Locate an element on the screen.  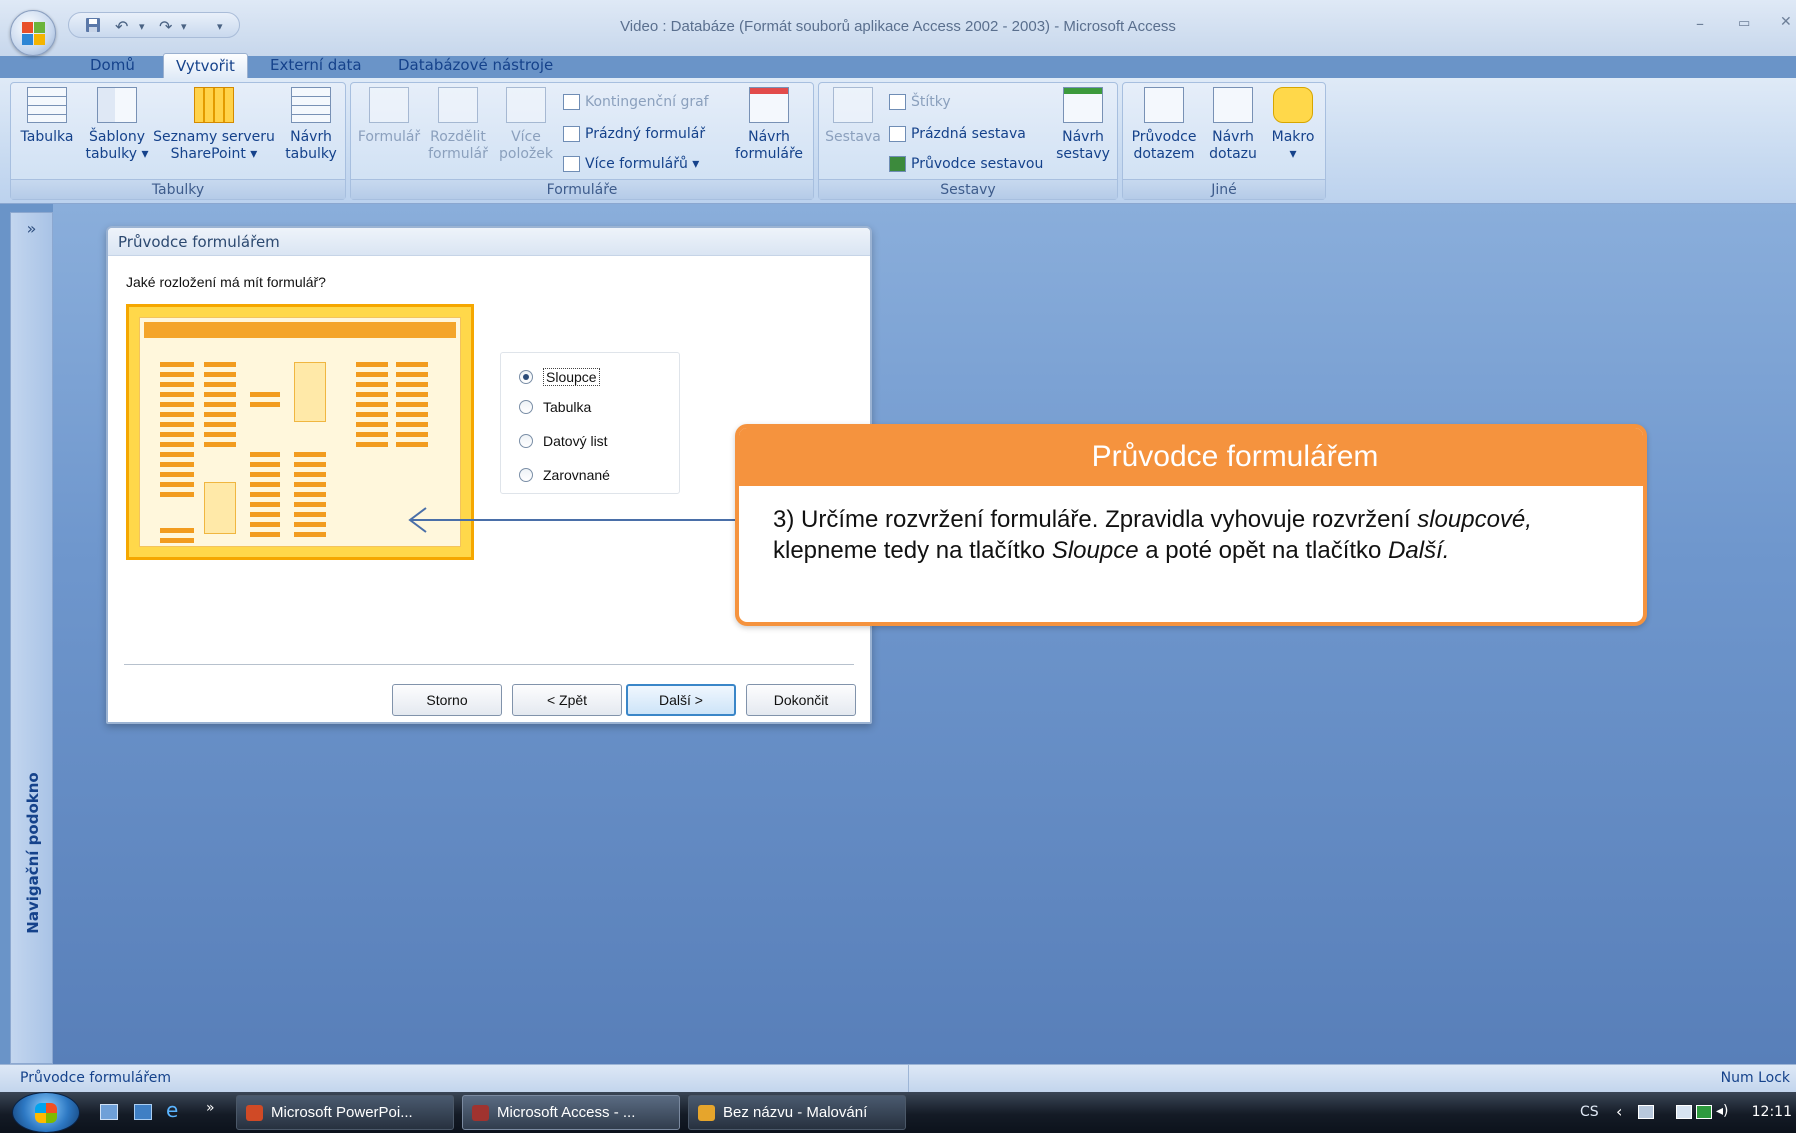
finish-button: Dokončit is located at coordinates (801, 700).